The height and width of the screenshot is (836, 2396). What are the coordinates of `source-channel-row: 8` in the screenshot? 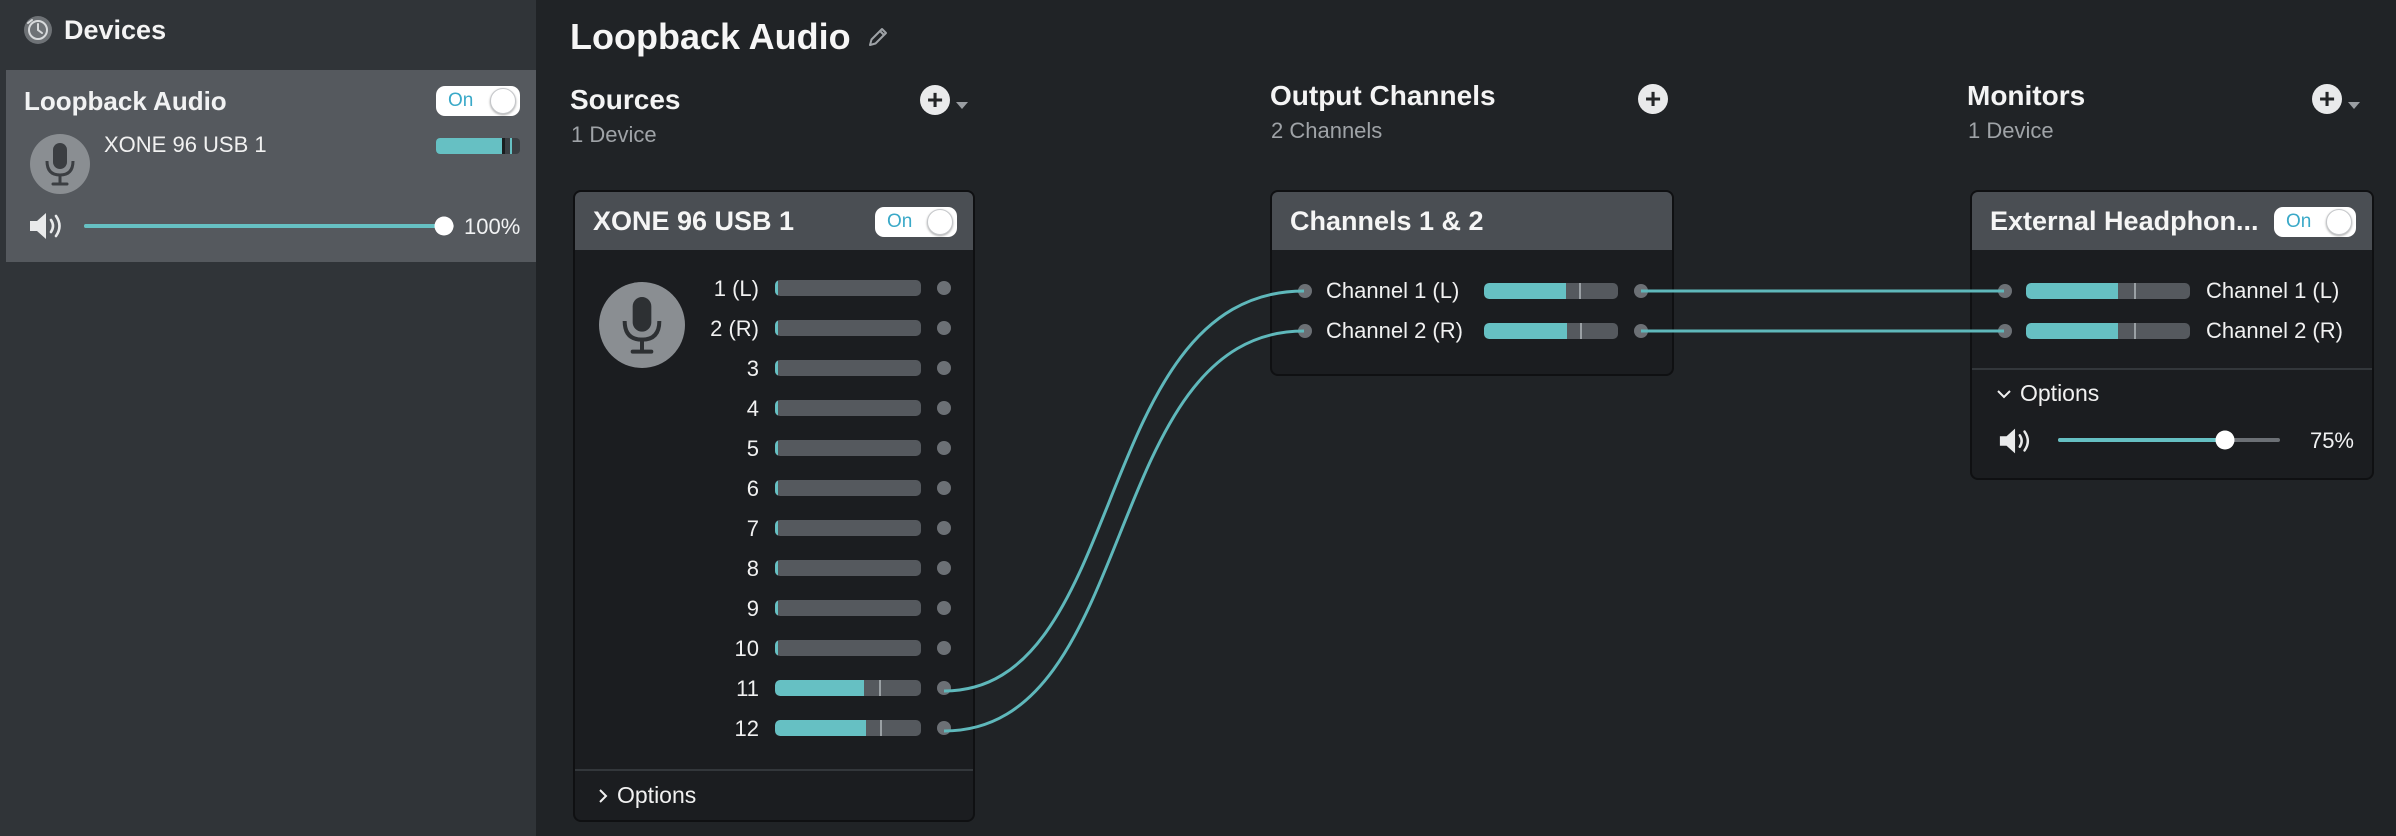 It's located at (774, 568).